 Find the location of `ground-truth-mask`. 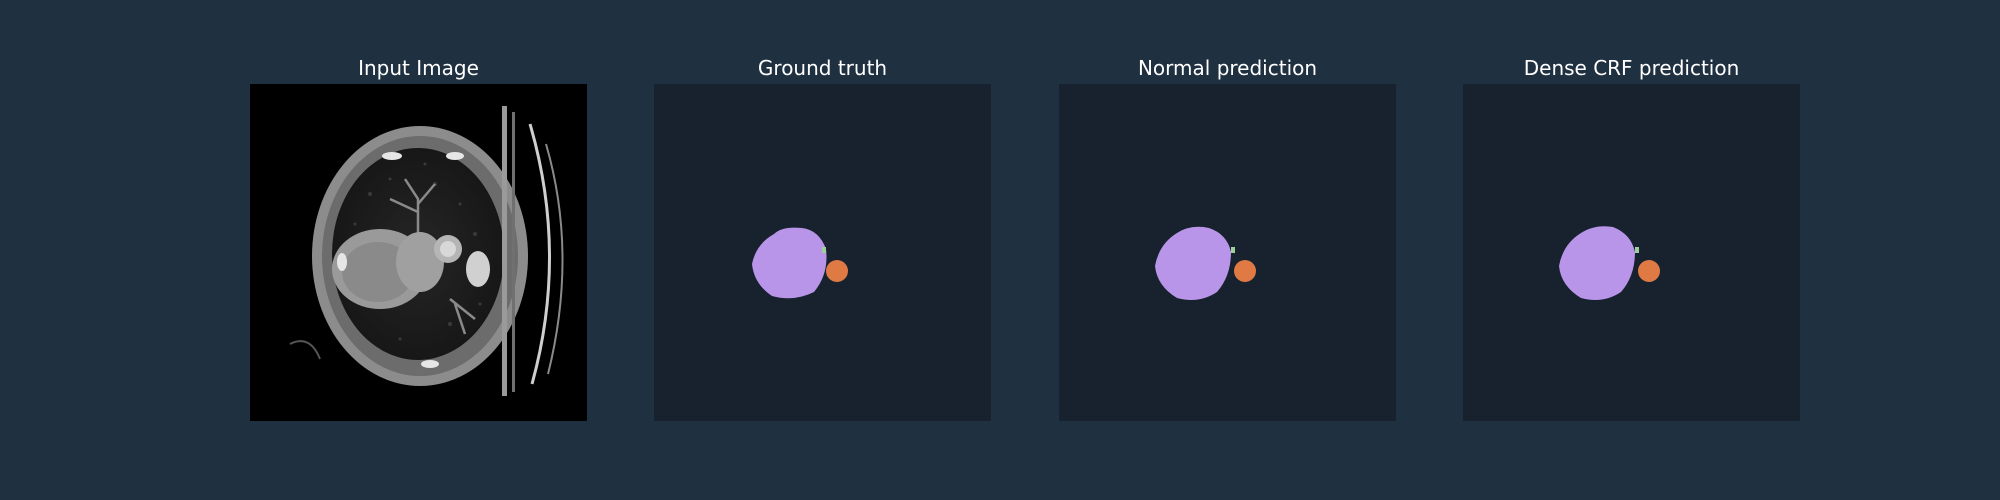

ground-truth-mask is located at coordinates (822, 252).